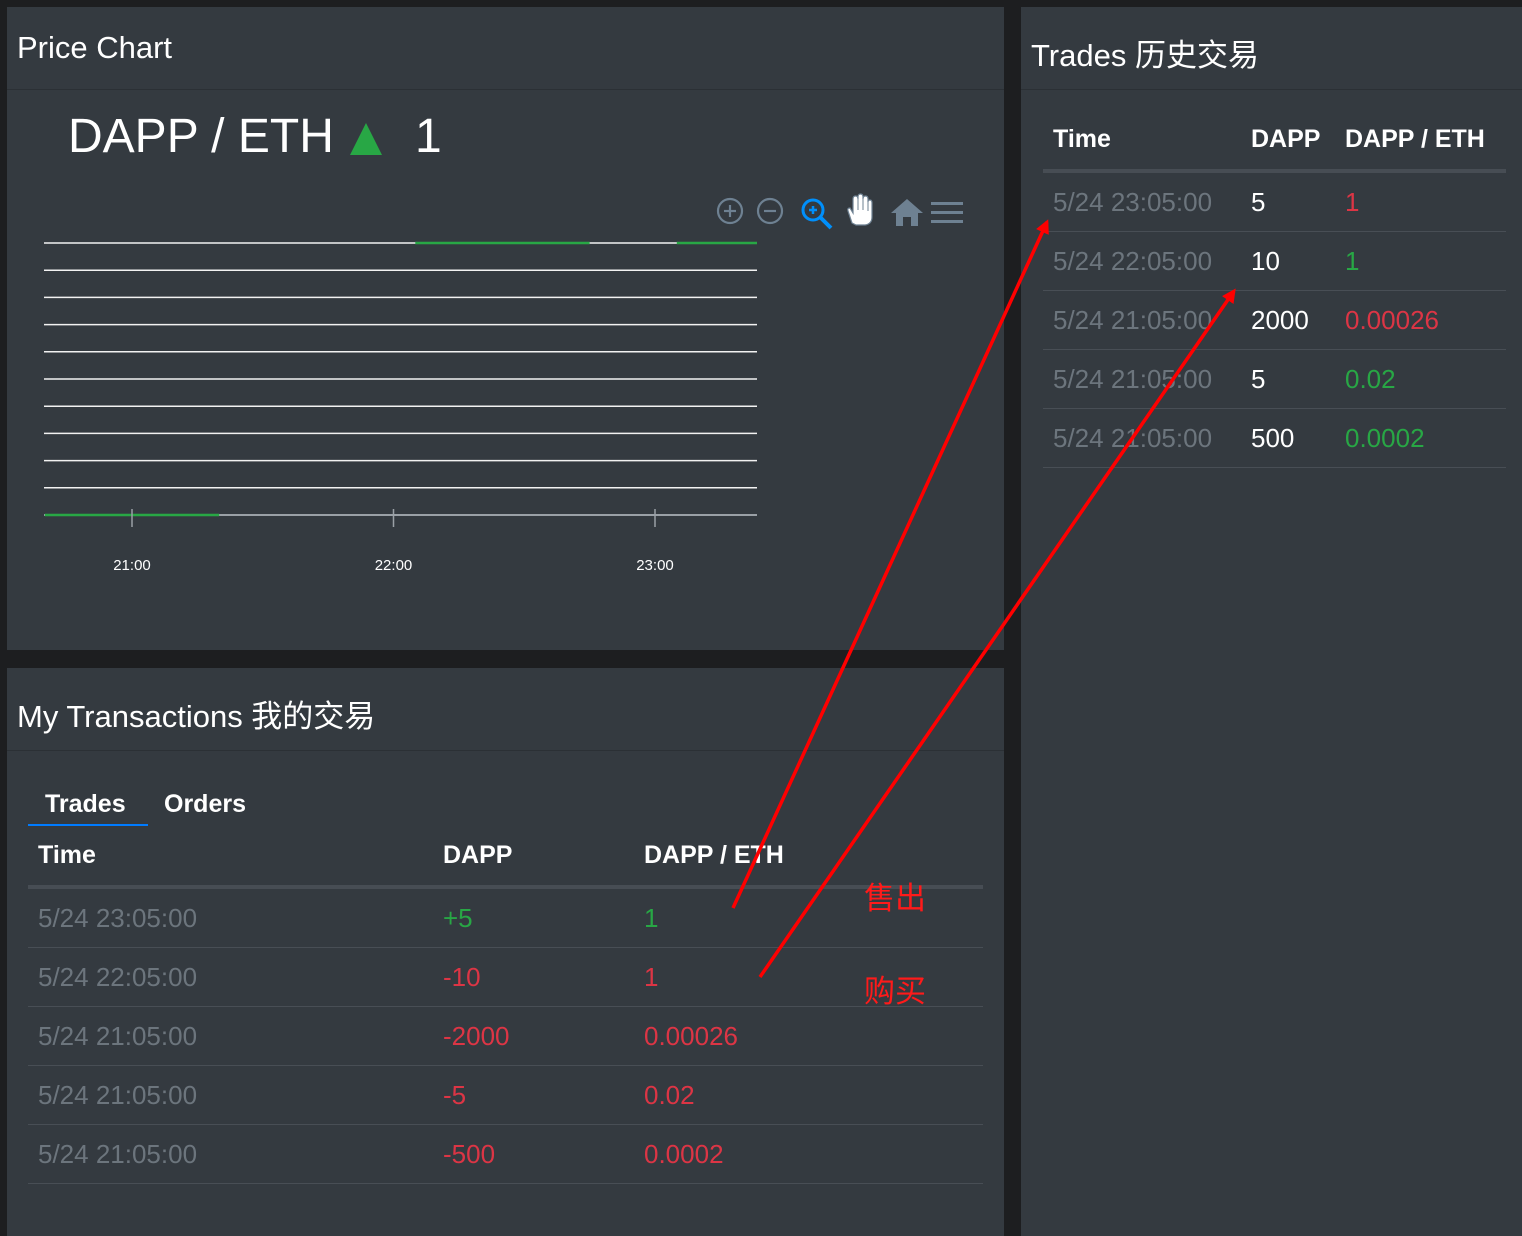 Image resolution: width=1522 pixels, height=1236 pixels. I want to click on table-row: 5/24 21:05:00 -2000 0.00026, so click(505, 1036).